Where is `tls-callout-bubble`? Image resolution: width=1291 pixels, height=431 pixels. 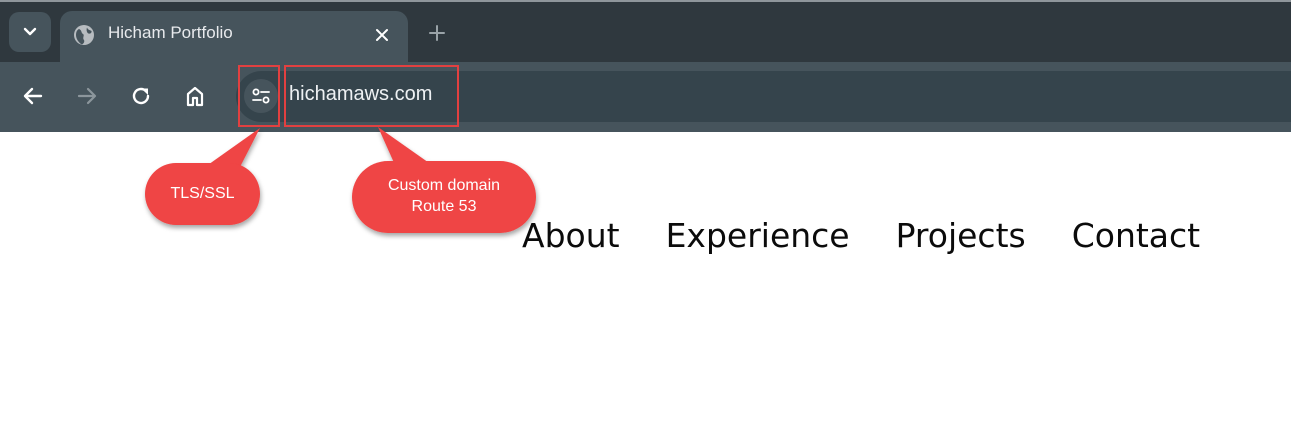
tls-callout-bubble is located at coordinates (202, 176).